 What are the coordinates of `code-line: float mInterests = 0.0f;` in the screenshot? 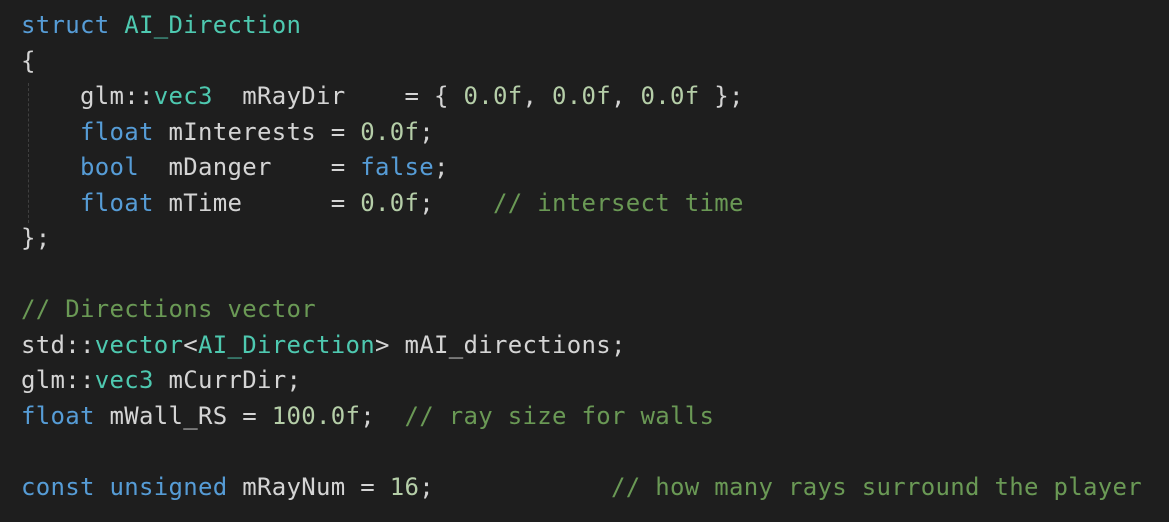 It's located at (227, 133).